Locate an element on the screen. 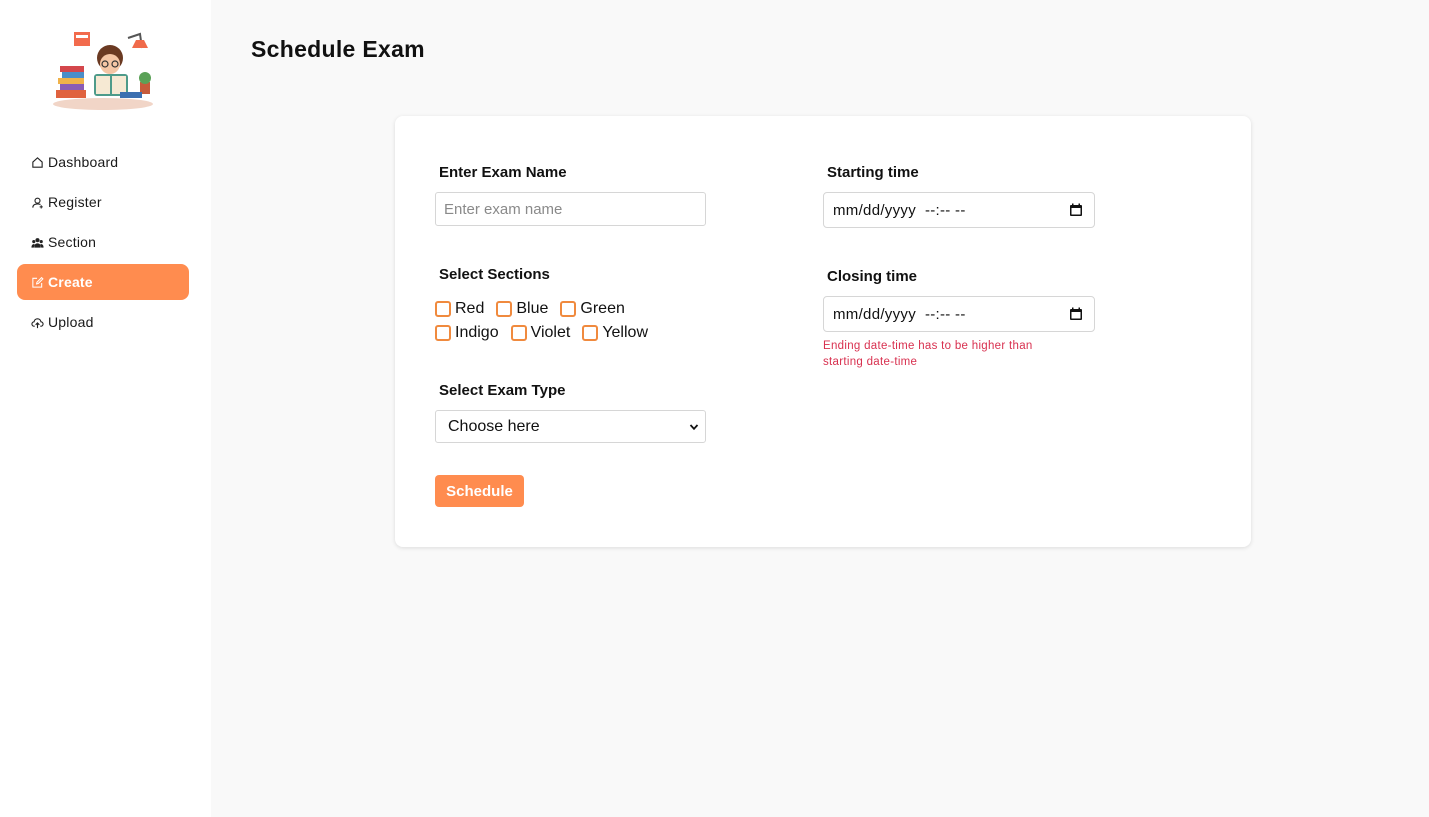 The image size is (1429, 817). sidebar: Dashboard Register Section Create Upload is located at coordinates (105, 408).